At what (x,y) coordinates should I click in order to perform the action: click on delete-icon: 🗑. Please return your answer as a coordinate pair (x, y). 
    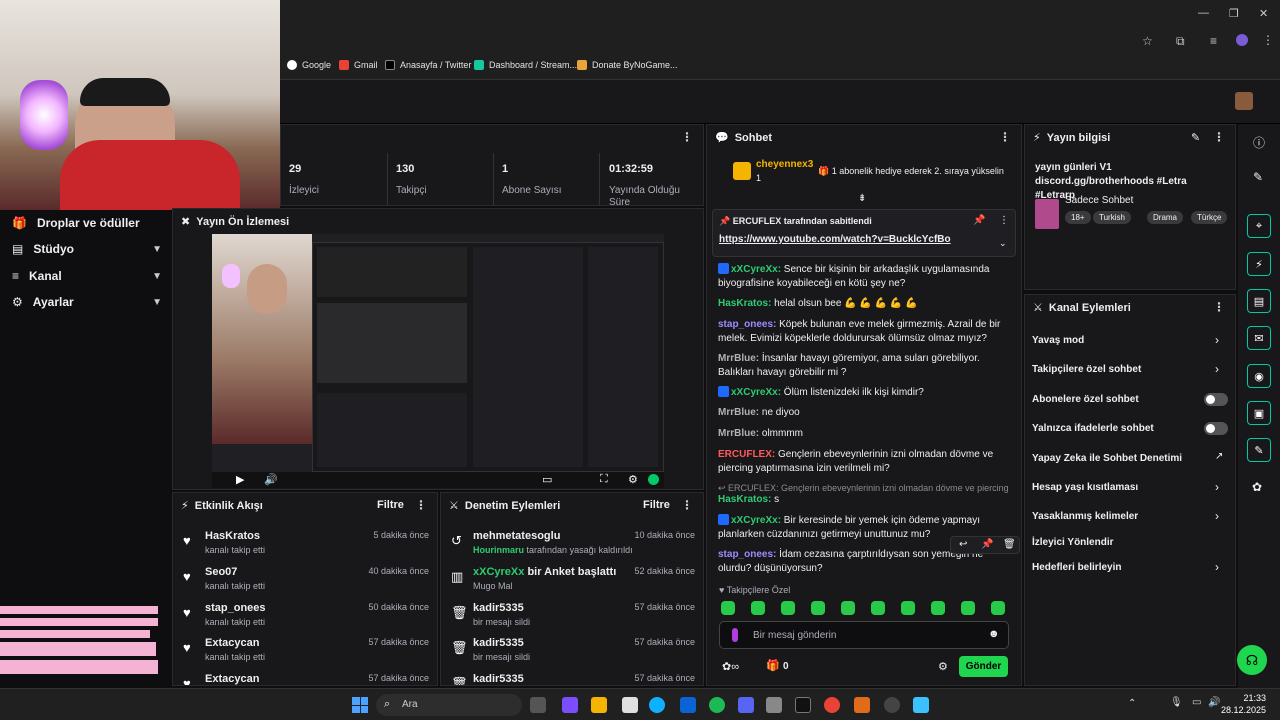
    Looking at the image, I should click on (1009, 544).